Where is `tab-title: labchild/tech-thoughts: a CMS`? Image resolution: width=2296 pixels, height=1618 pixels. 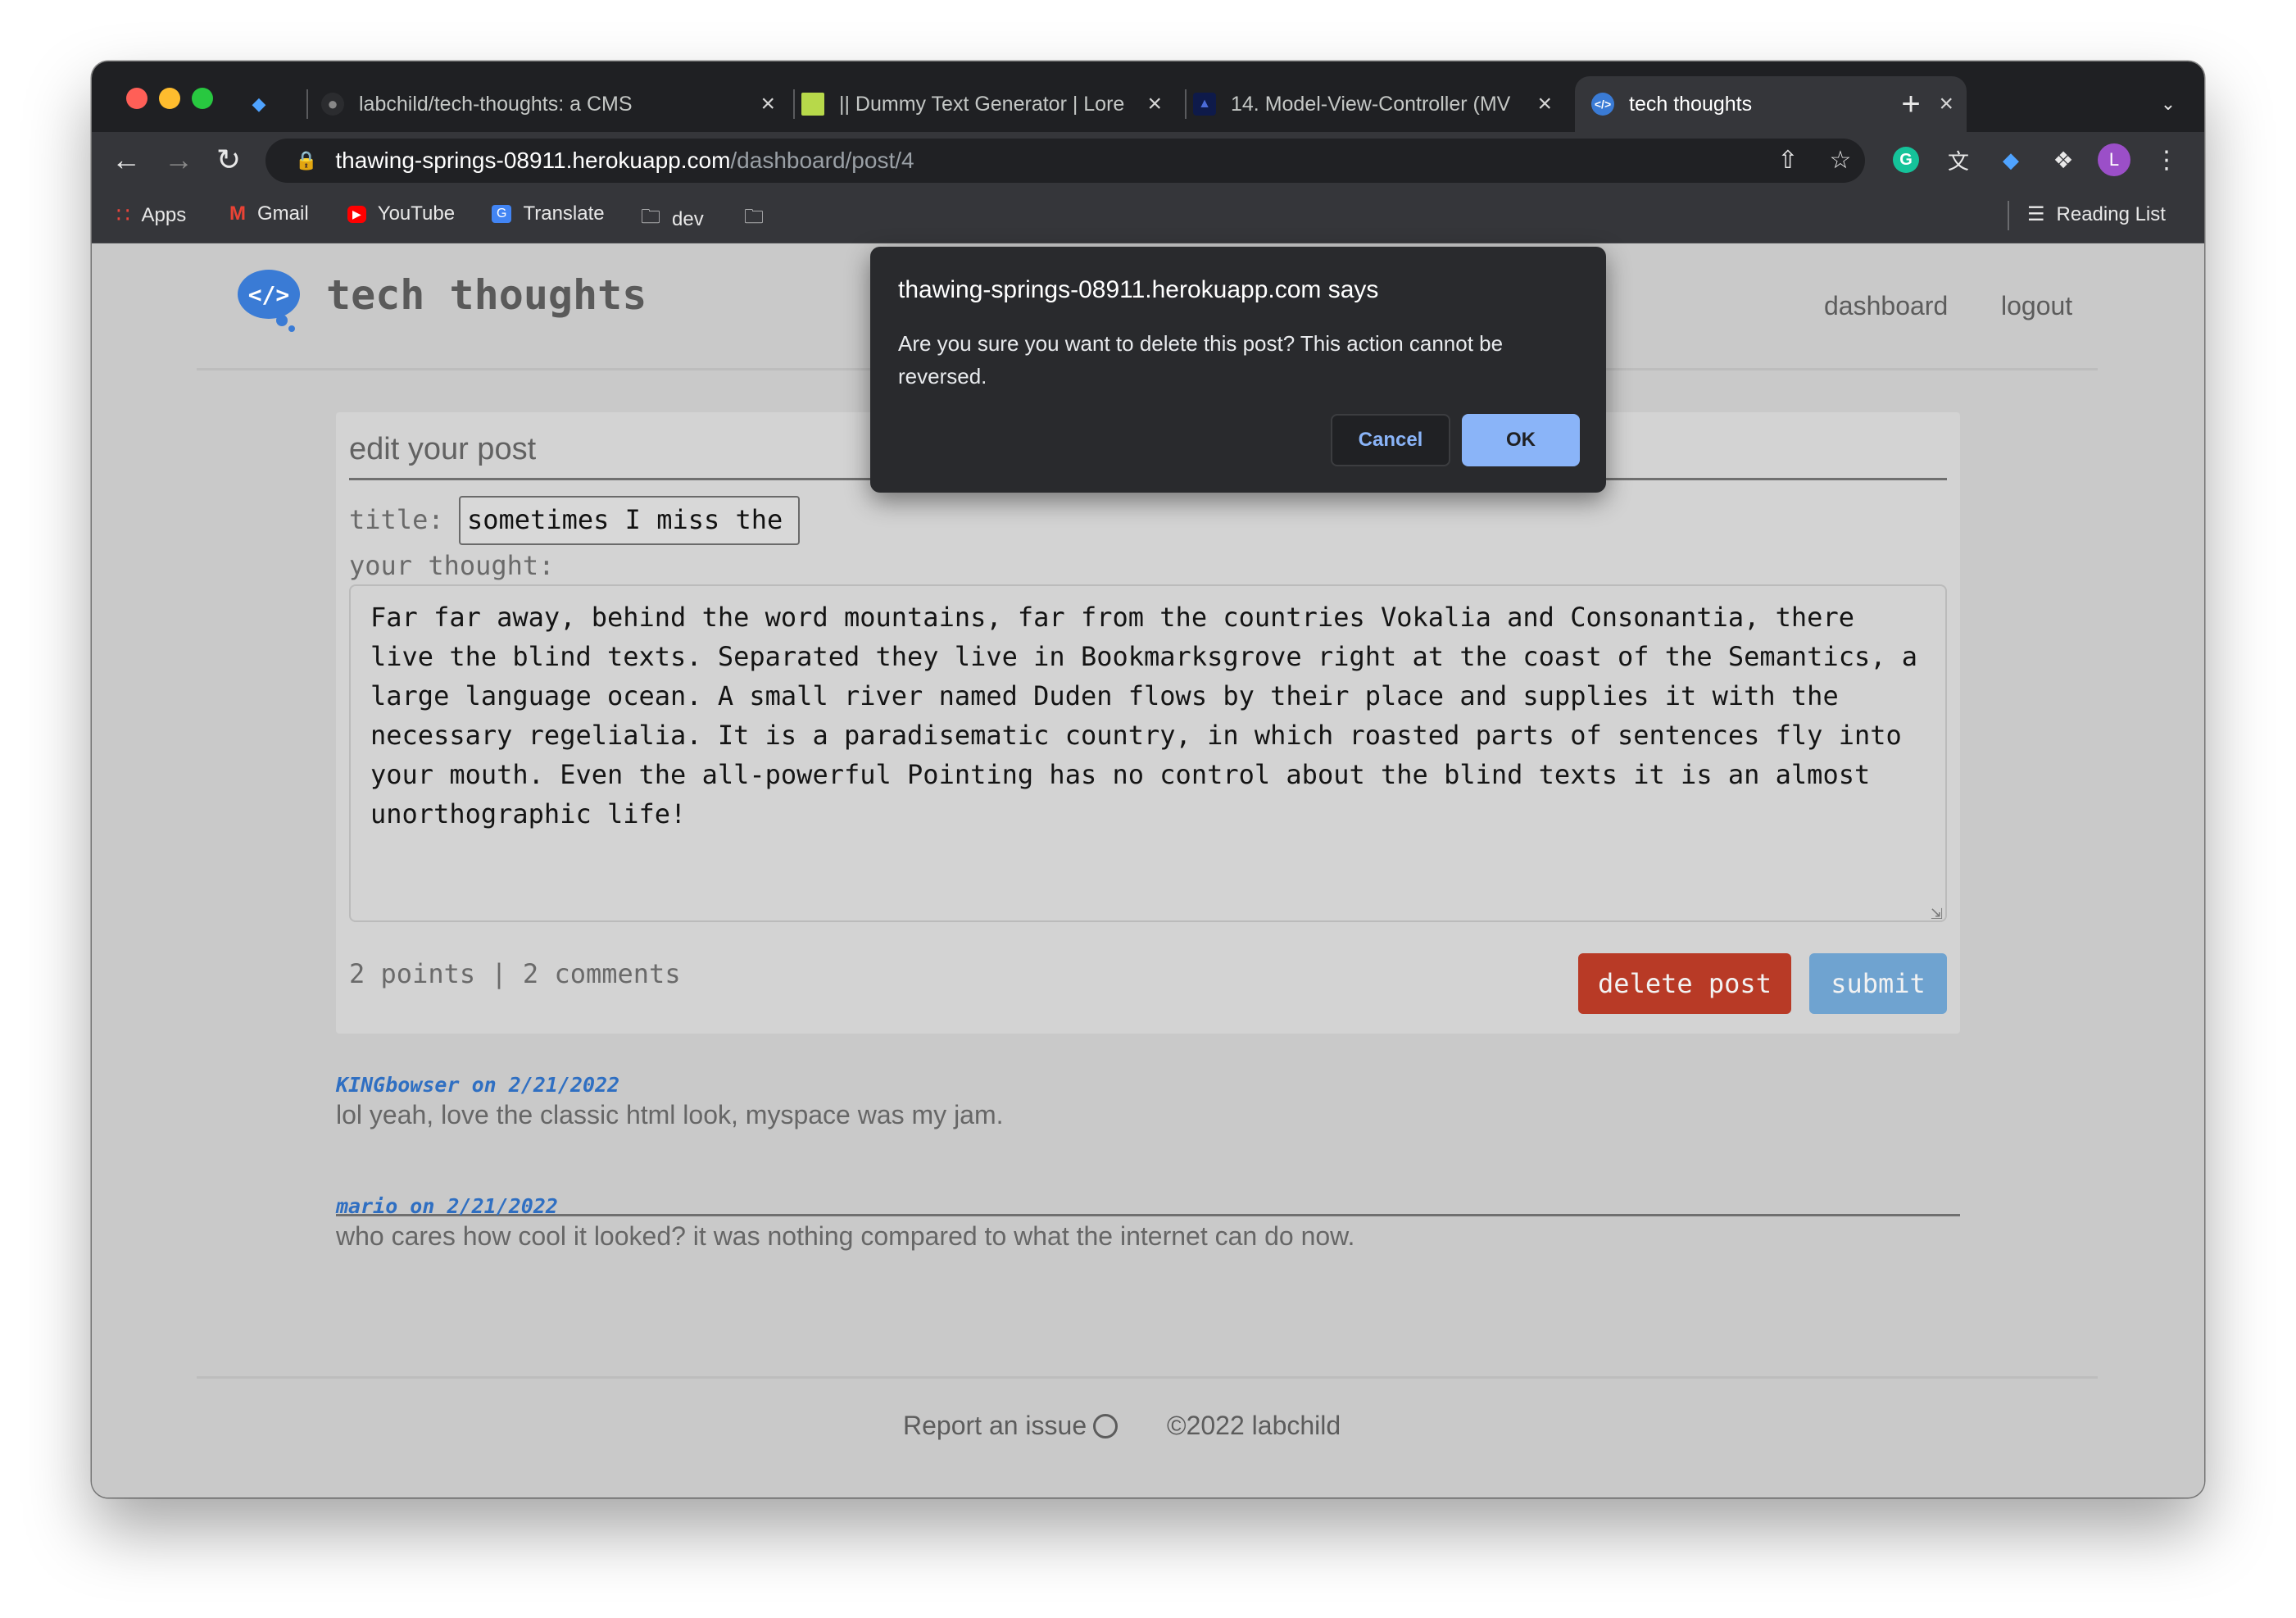
tab-title: labchild/tech-thoughts: a CMS is located at coordinates (496, 104).